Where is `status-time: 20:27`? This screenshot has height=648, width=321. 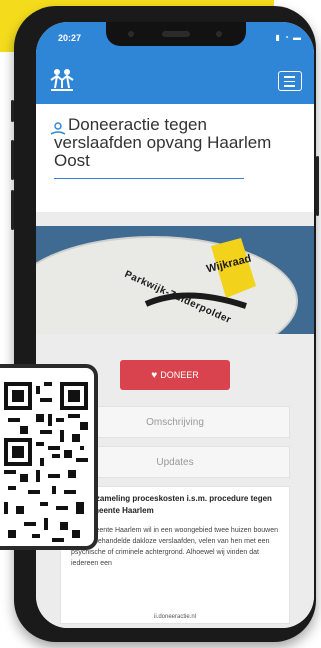
status-time: 20:27 is located at coordinates (70, 38).